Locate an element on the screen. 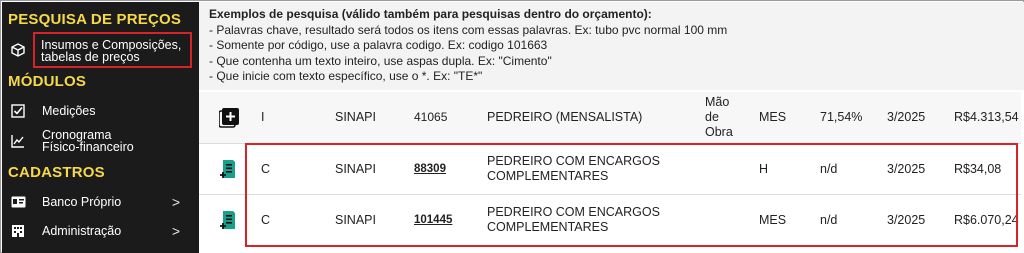  row-date: 3/2025 is located at coordinates (906, 117).